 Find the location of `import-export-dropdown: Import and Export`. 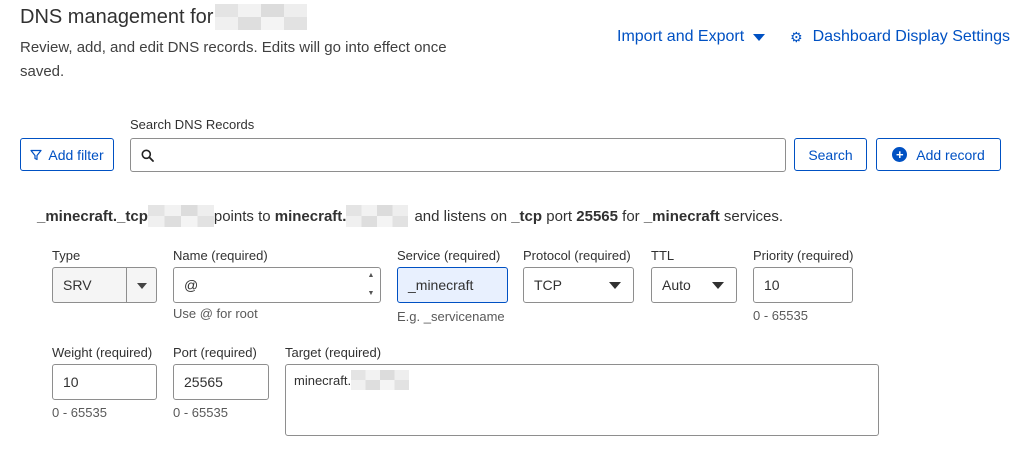

import-export-dropdown: Import and Export is located at coordinates (691, 37).